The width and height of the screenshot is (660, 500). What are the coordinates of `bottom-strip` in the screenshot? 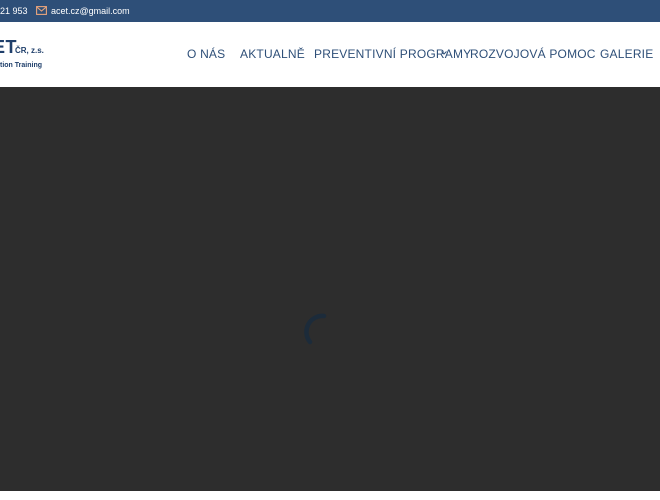 It's located at (330, 495).